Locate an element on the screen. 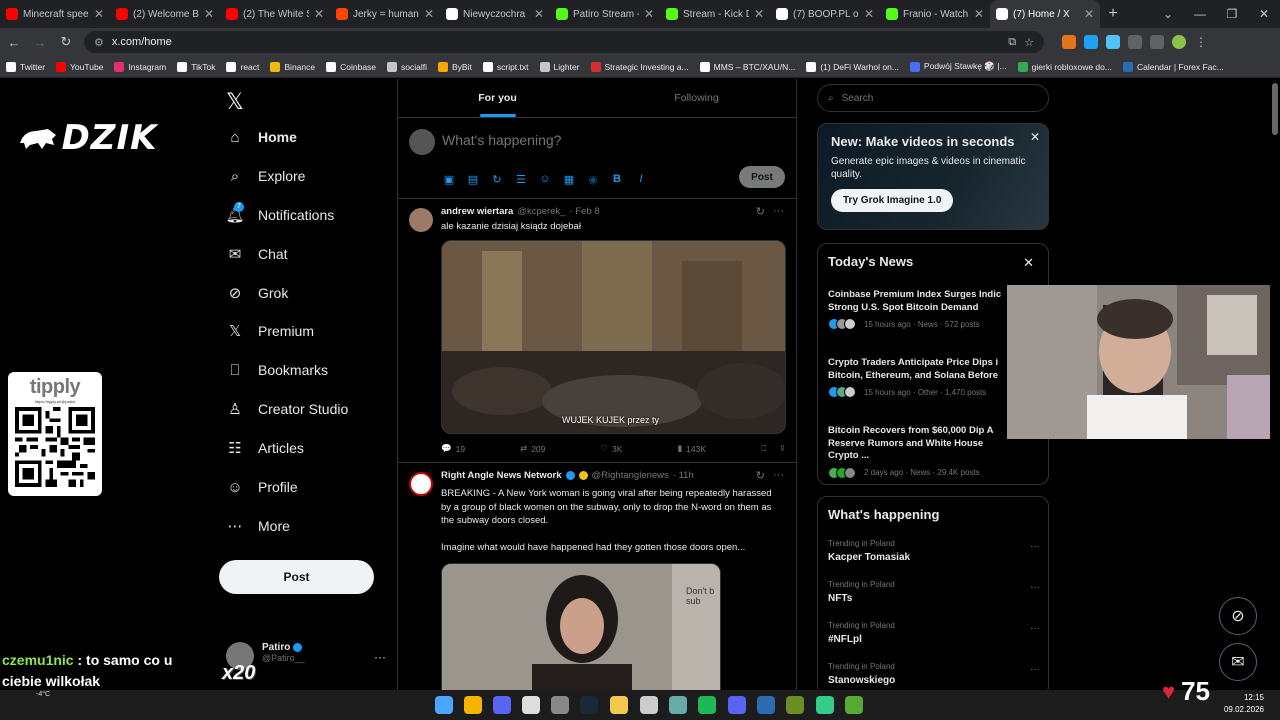 The image size is (1280, 720). trend-item: Trending in Poland Kacper Tomasiak ··· is located at coordinates (934, 551).